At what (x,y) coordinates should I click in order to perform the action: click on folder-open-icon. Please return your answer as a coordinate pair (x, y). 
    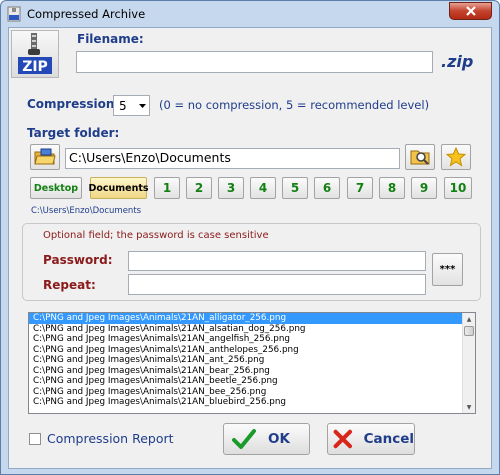
    Looking at the image, I should click on (45, 156).